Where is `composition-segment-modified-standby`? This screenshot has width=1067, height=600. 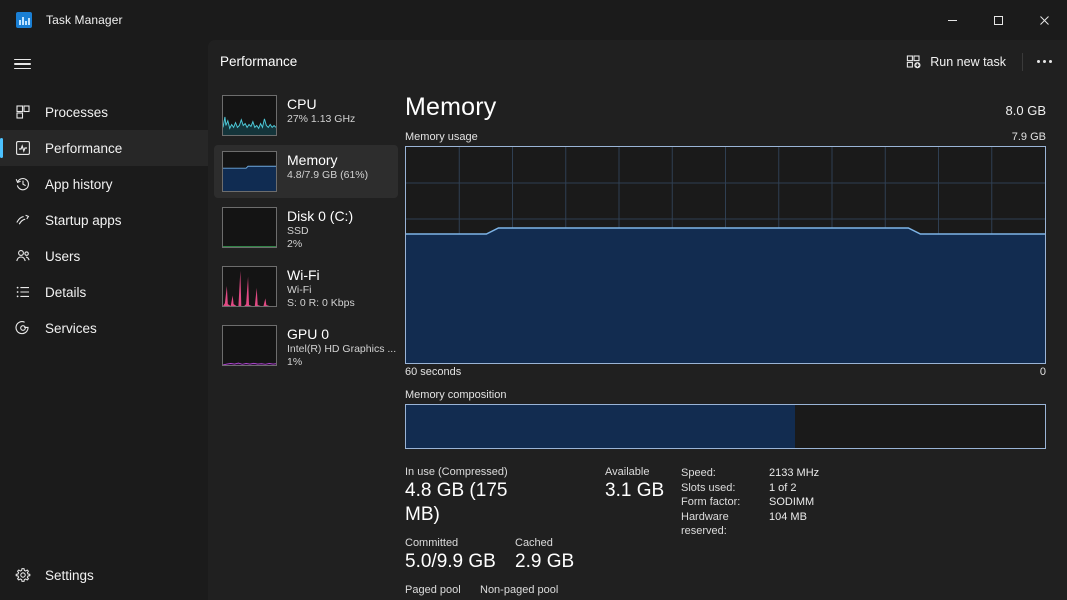 composition-segment-modified-standby is located at coordinates (911, 426).